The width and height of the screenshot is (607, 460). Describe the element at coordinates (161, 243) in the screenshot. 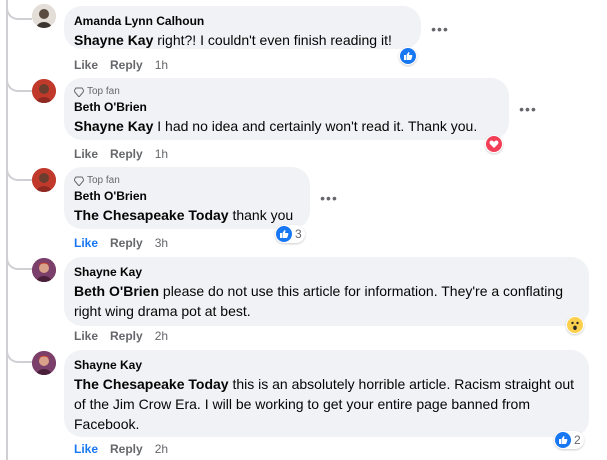

I see `timestamp: 3h` at that location.